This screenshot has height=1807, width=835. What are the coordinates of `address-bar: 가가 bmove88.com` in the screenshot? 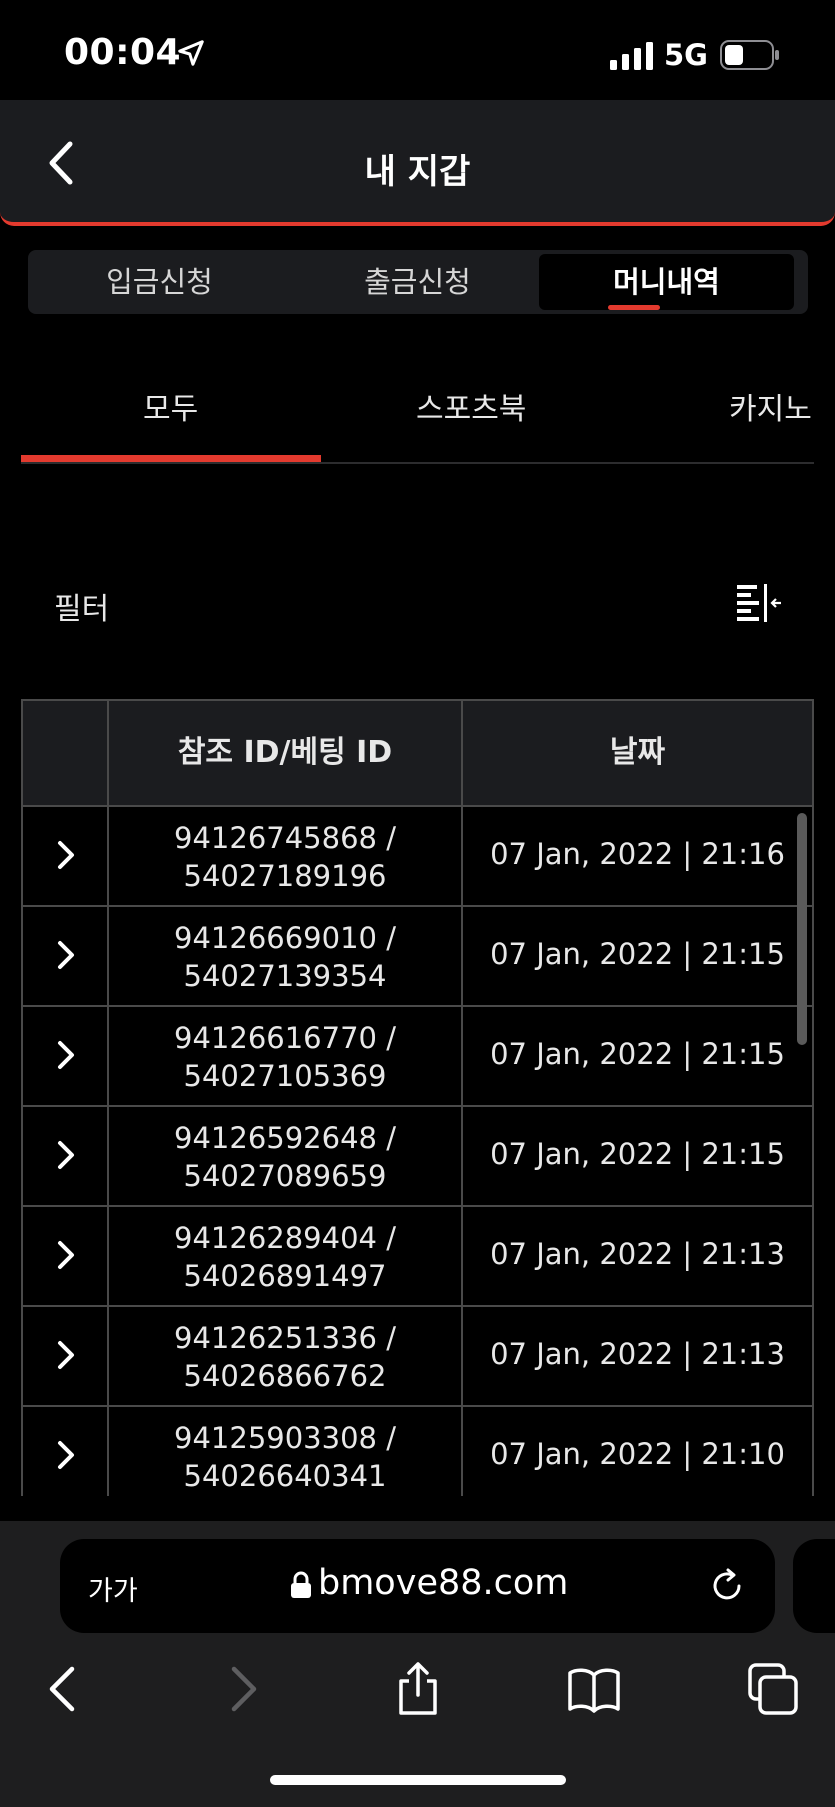 It's located at (417, 1586).